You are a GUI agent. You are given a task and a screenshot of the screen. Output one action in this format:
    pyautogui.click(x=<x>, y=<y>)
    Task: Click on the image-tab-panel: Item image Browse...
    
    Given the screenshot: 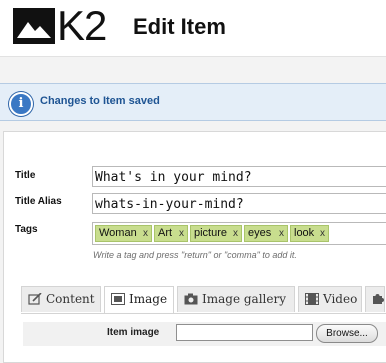 What is the action you would take?
    pyautogui.click(x=203, y=331)
    